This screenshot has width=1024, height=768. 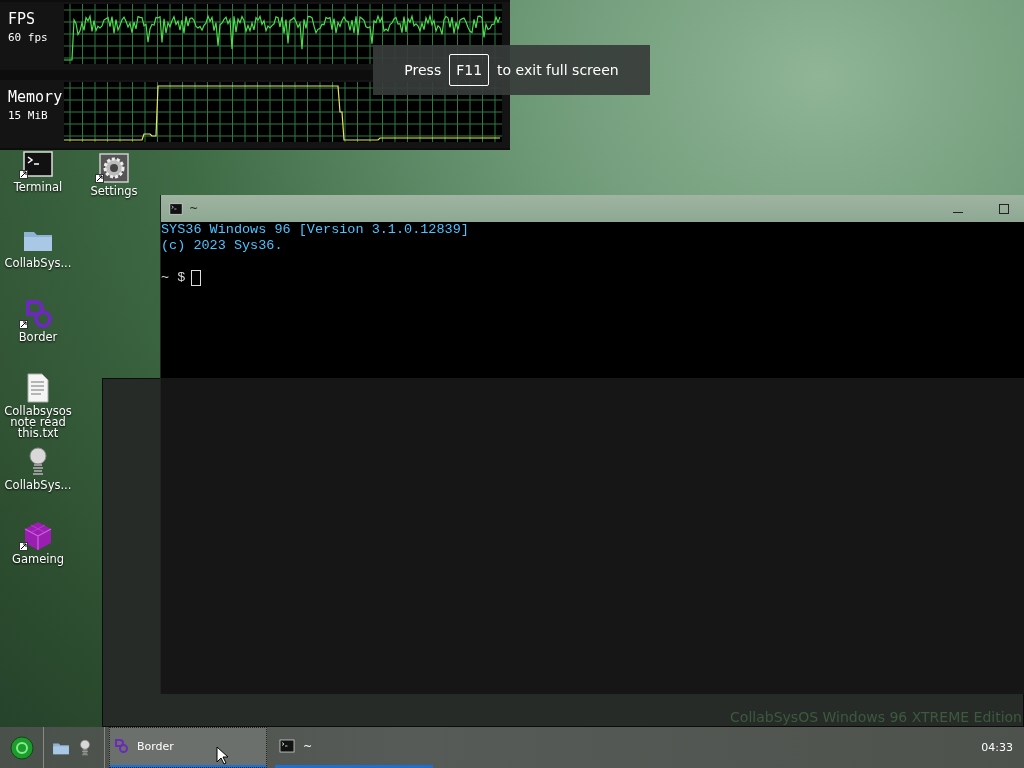 I want to click on desktop-icon: Border, so click(x=38, y=320).